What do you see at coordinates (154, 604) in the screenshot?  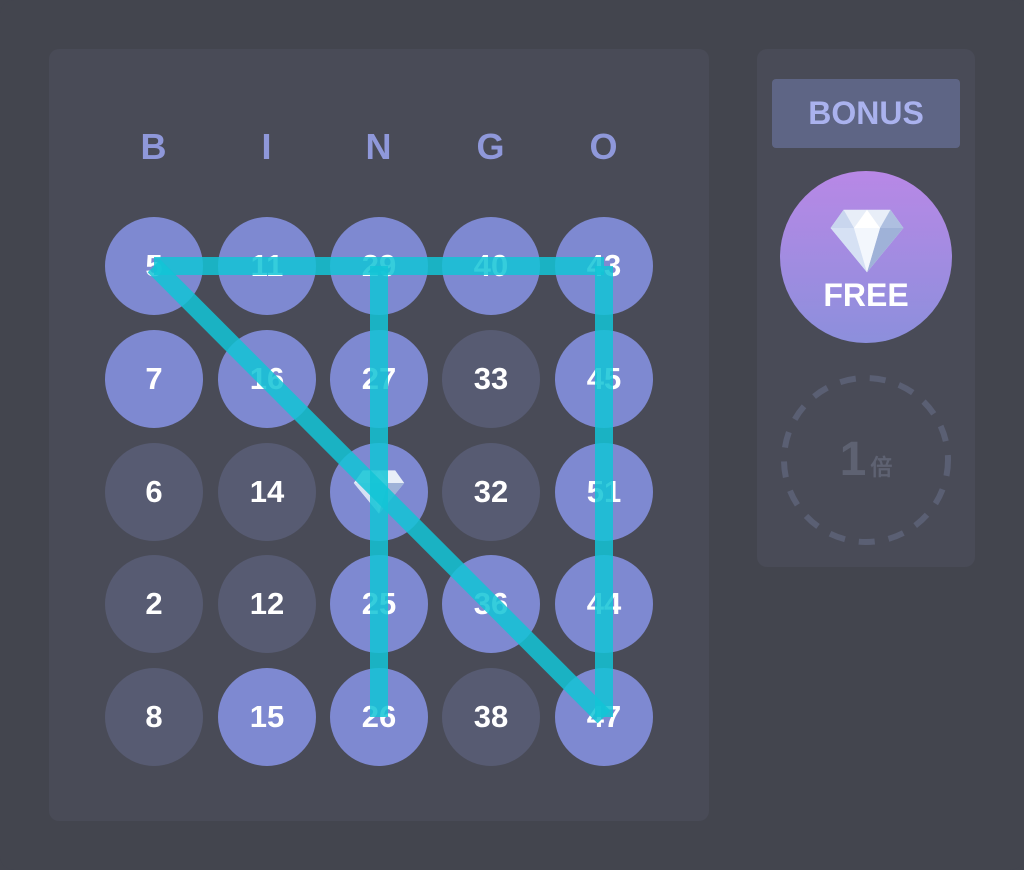 I see `bingo-cell-2: 2` at bounding box center [154, 604].